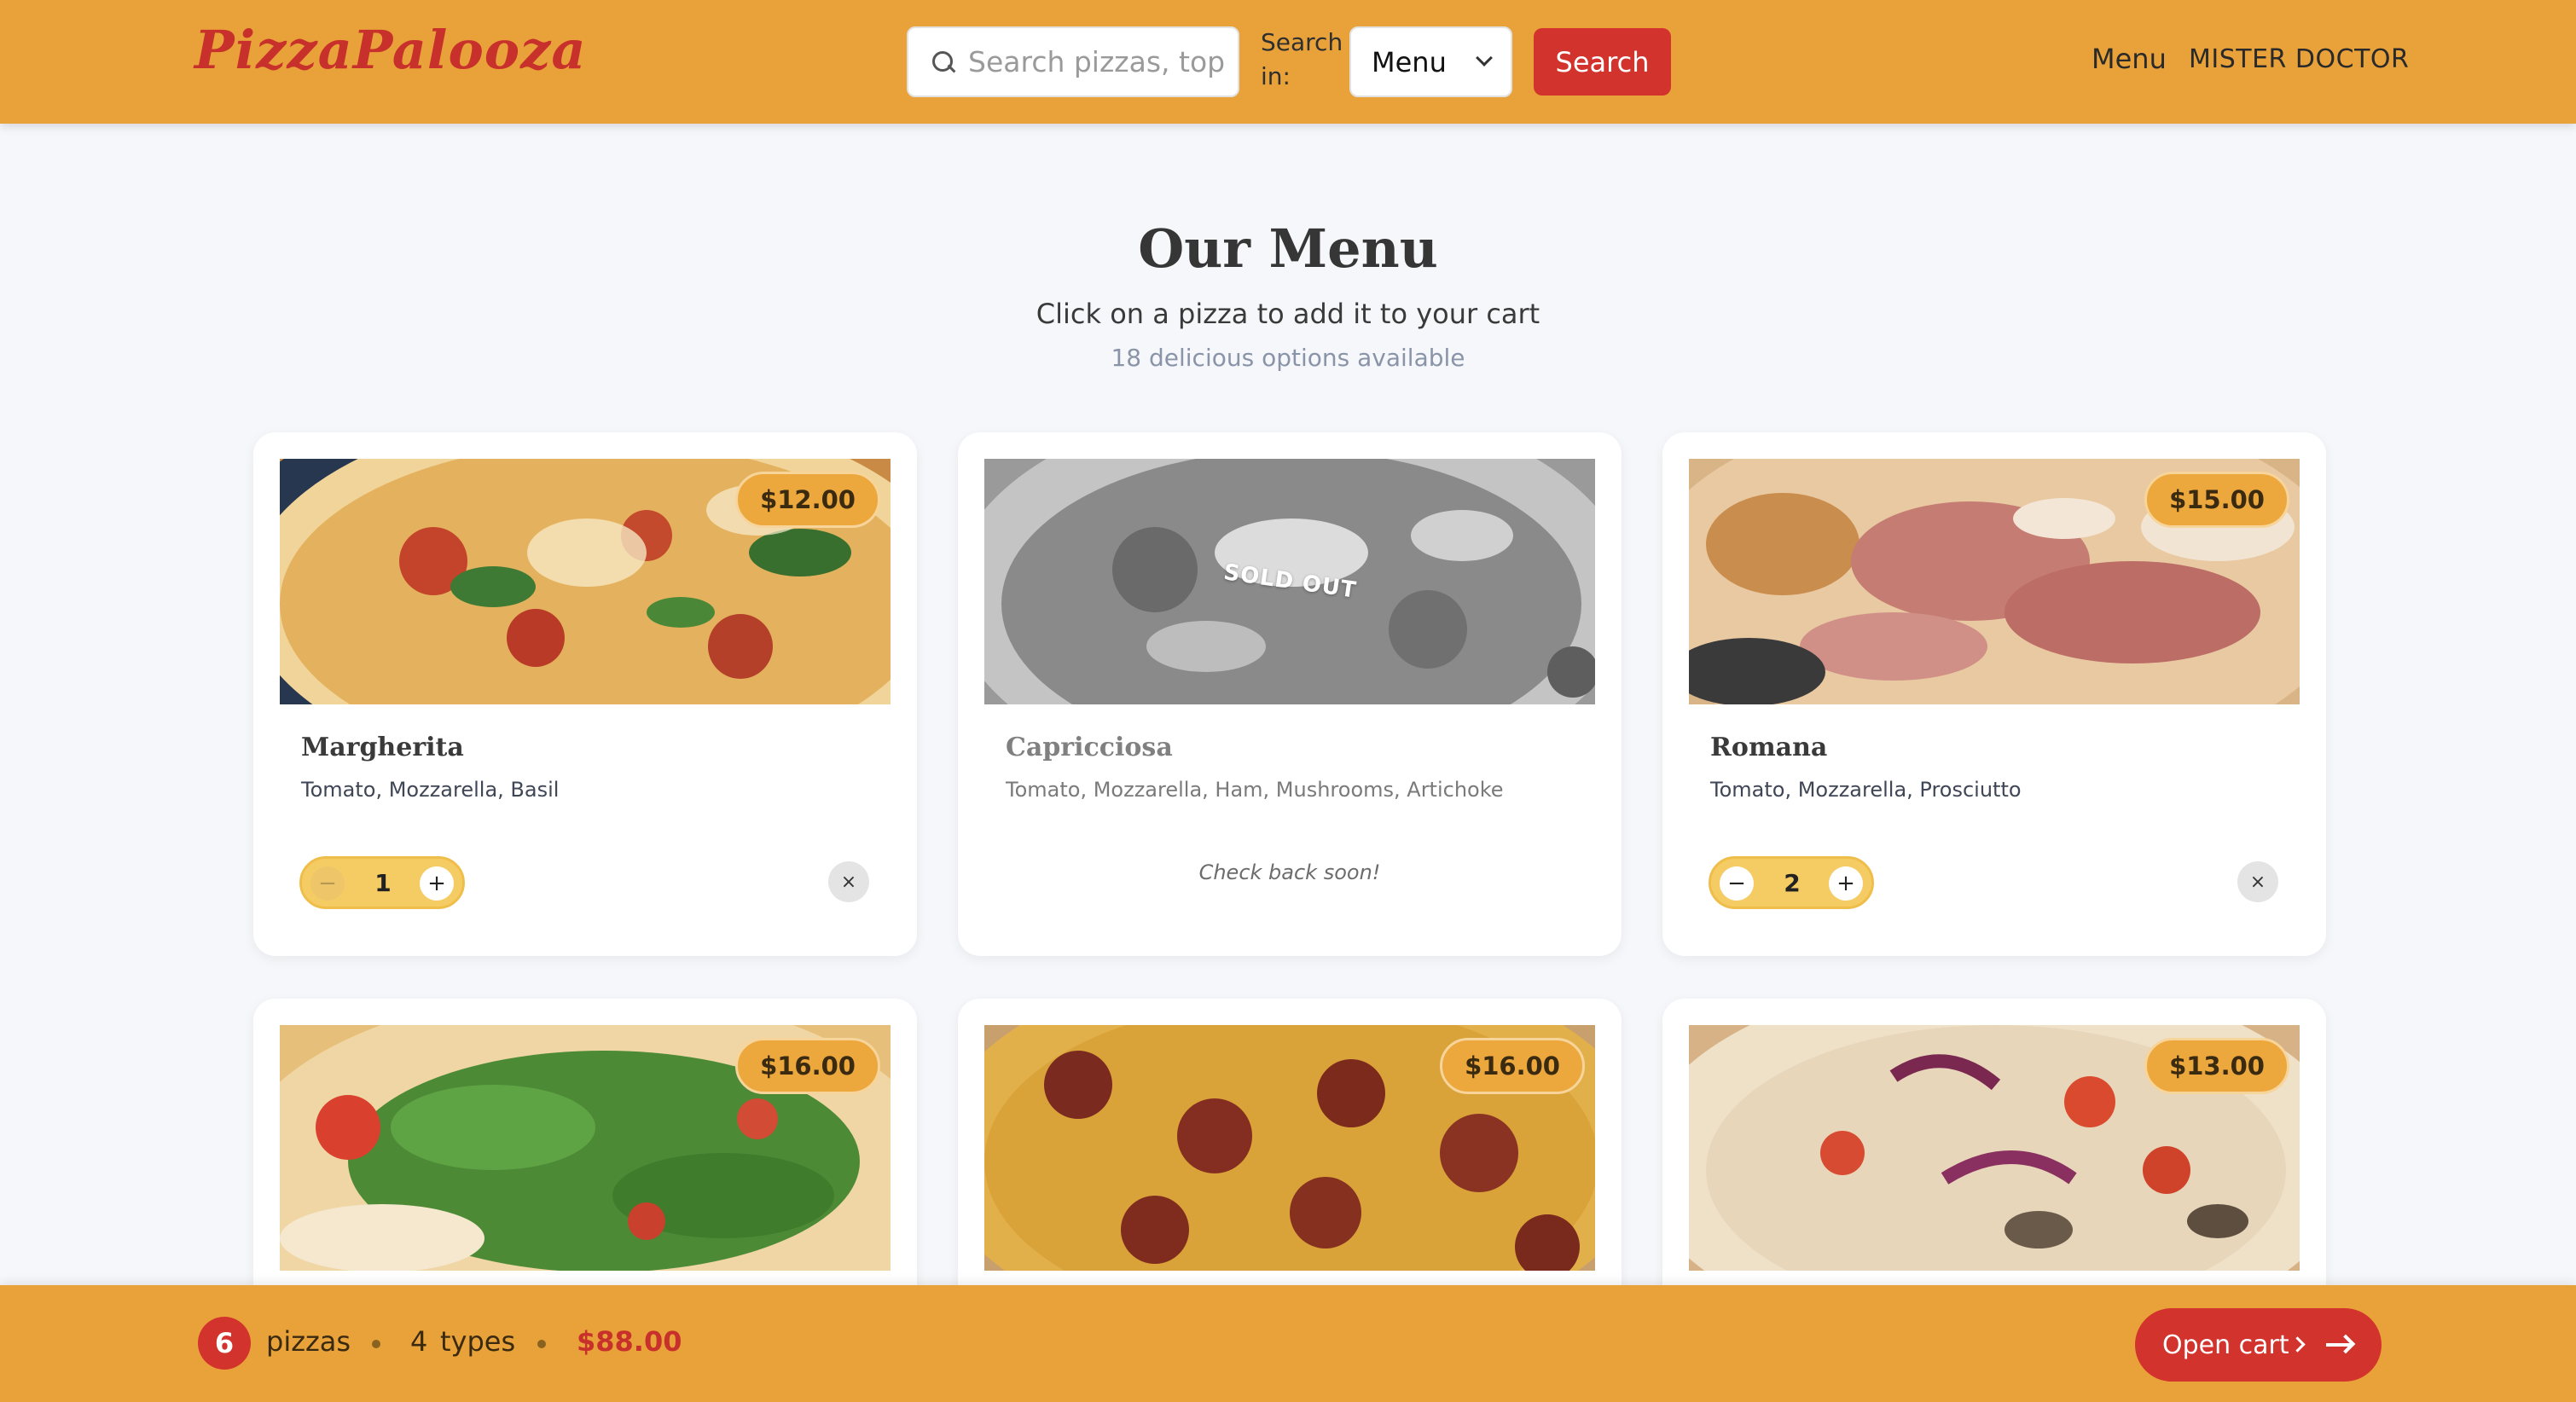 The height and width of the screenshot is (1402, 2576). What do you see at coordinates (1866, 790) in the screenshot?
I see `pizza-ingredients: Tomato, Mozzarella, Prosciutto` at bounding box center [1866, 790].